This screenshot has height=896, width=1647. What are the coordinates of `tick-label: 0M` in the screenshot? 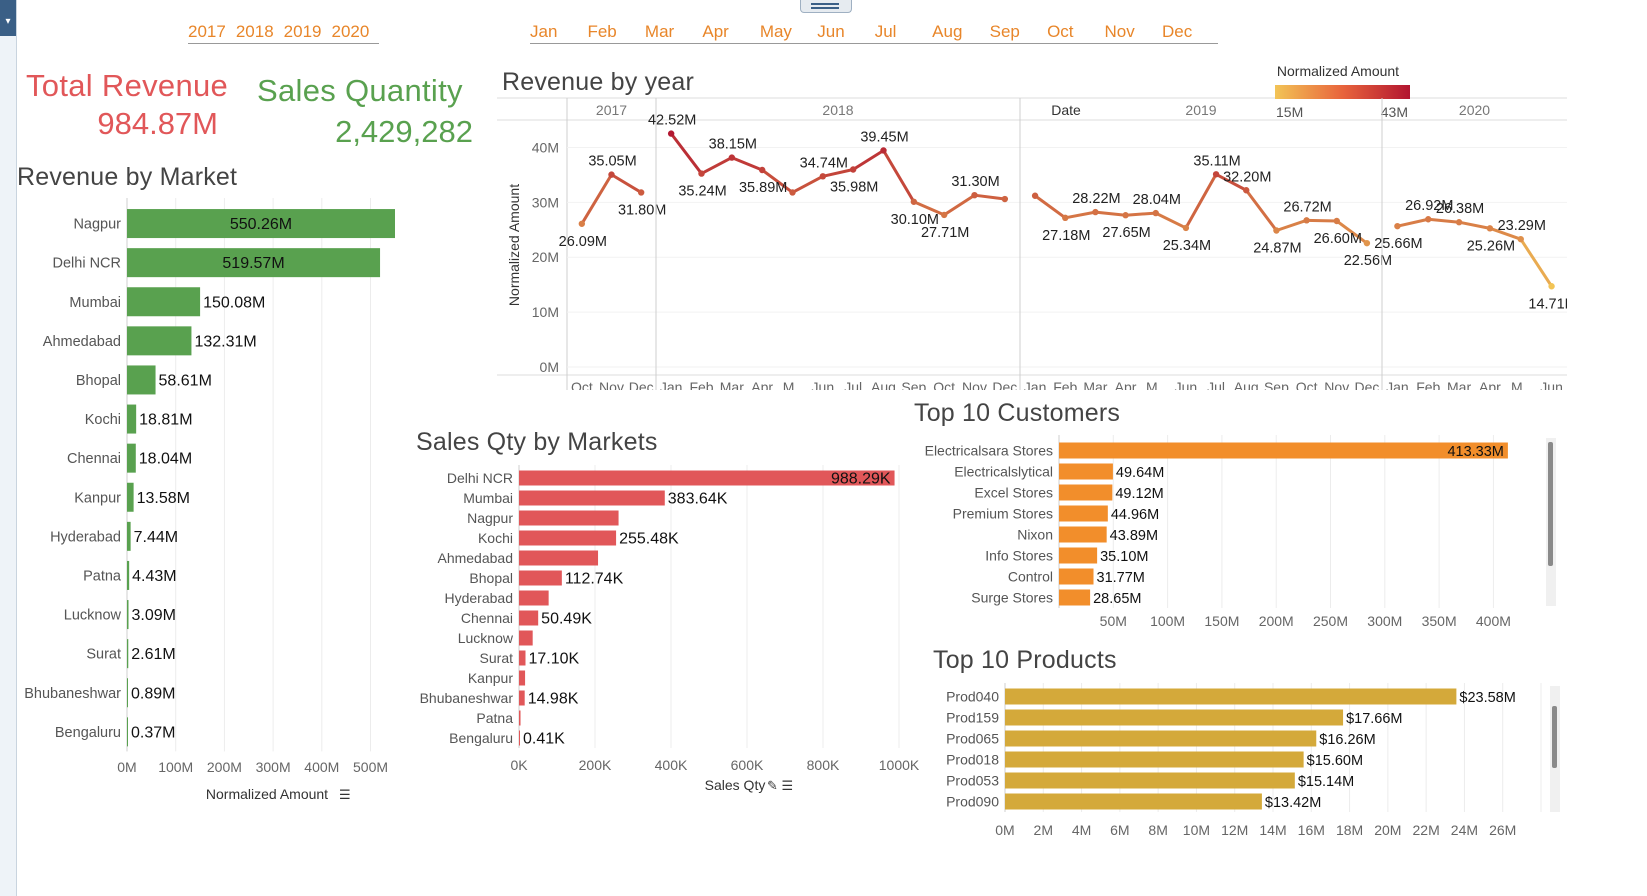 It's located at (126, 767).